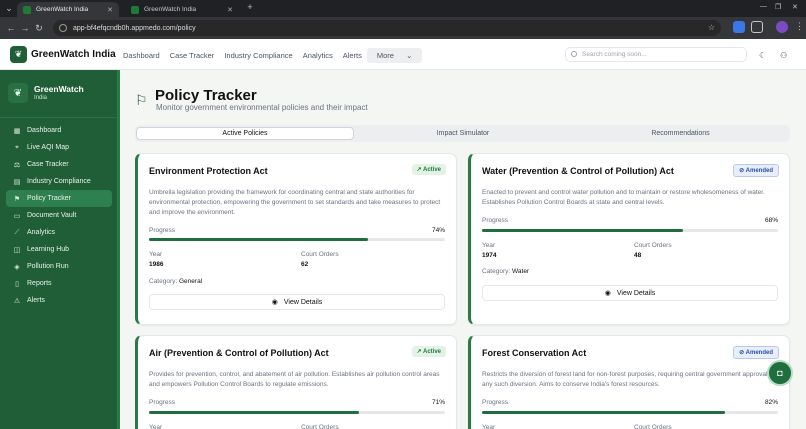 Image resolution: width=806 pixels, height=429 pixels. Describe the element at coordinates (352, 55) in the screenshot. I see `nav-alerts: Alerts` at that location.